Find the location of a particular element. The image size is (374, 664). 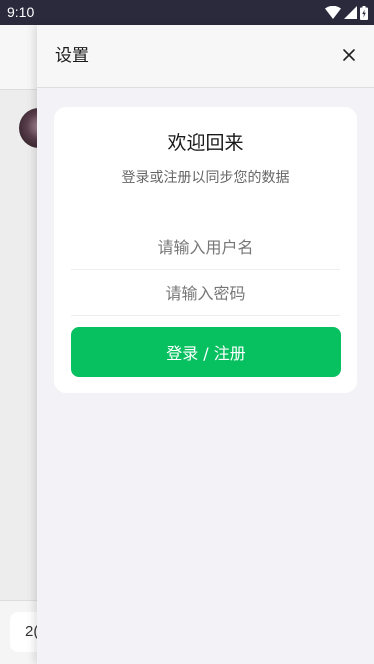

username-input is located at coordinates (205, 247).